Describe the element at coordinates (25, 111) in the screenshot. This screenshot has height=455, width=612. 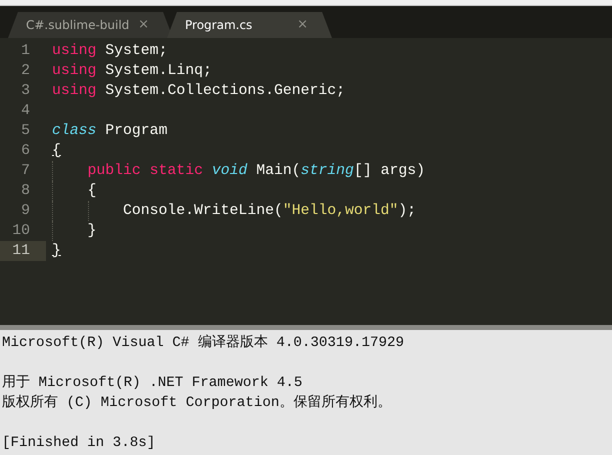
I see `line-number: 4` at that location.